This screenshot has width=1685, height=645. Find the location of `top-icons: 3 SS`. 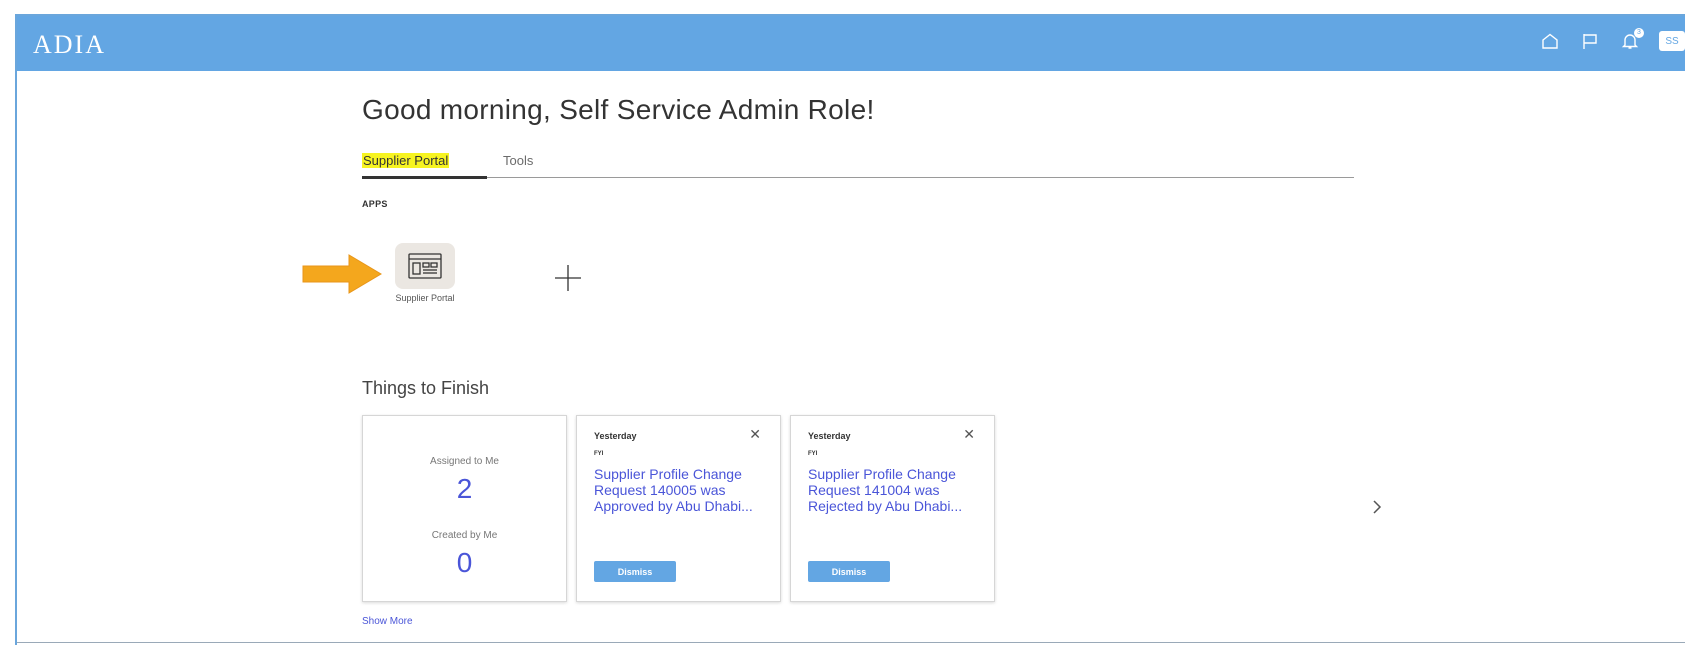

top-icons: 3 SS is located at coordinates (1612, 40).